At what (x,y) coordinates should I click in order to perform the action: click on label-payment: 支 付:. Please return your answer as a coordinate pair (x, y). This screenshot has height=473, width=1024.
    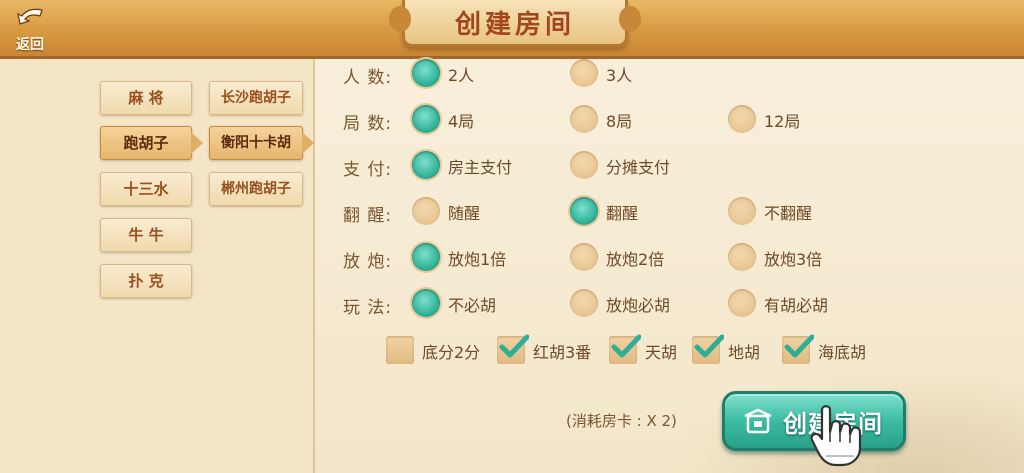
    Looking at the image, I should click on (368, 170).